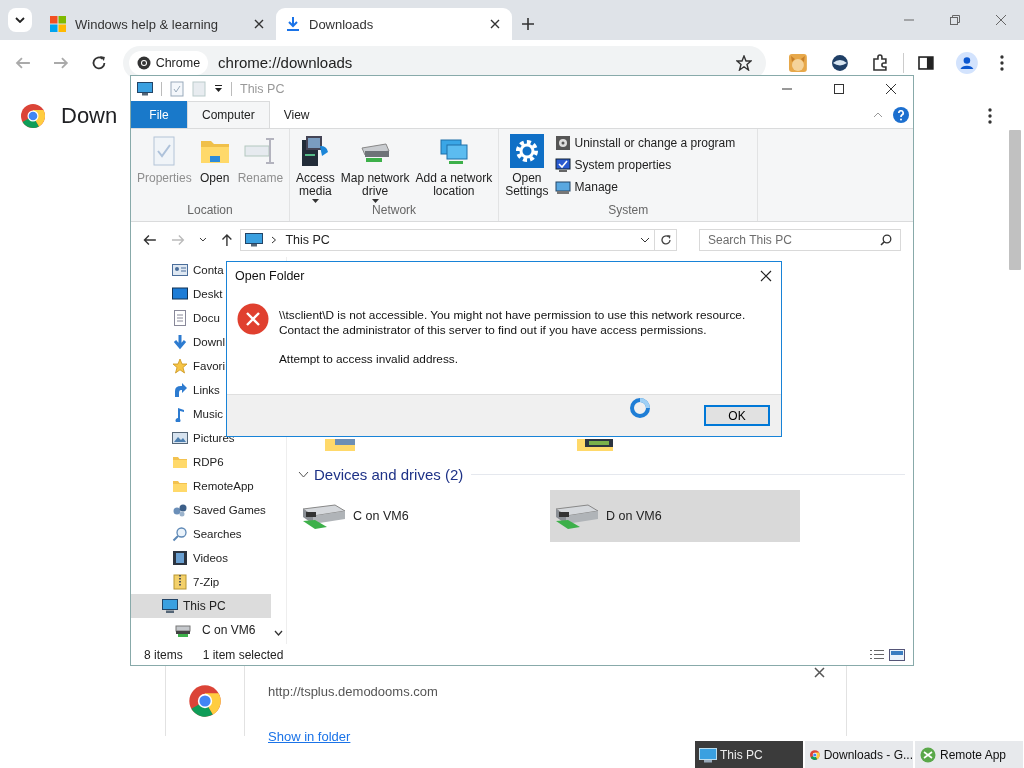 Image resolution: width=1024 pixels, height=768 pixels. I want to click on details-view-icon, so click(877, 654).